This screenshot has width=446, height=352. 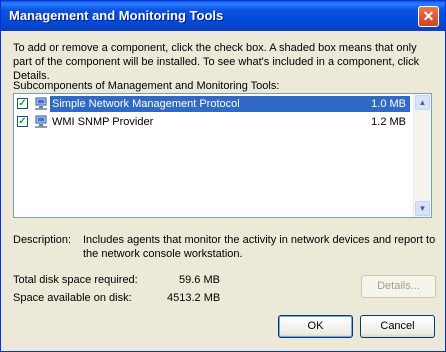 What do you see at coordinates (42, 240) in the screenshot?
I see `description-label: Description:` at bounding box center [42, 240].